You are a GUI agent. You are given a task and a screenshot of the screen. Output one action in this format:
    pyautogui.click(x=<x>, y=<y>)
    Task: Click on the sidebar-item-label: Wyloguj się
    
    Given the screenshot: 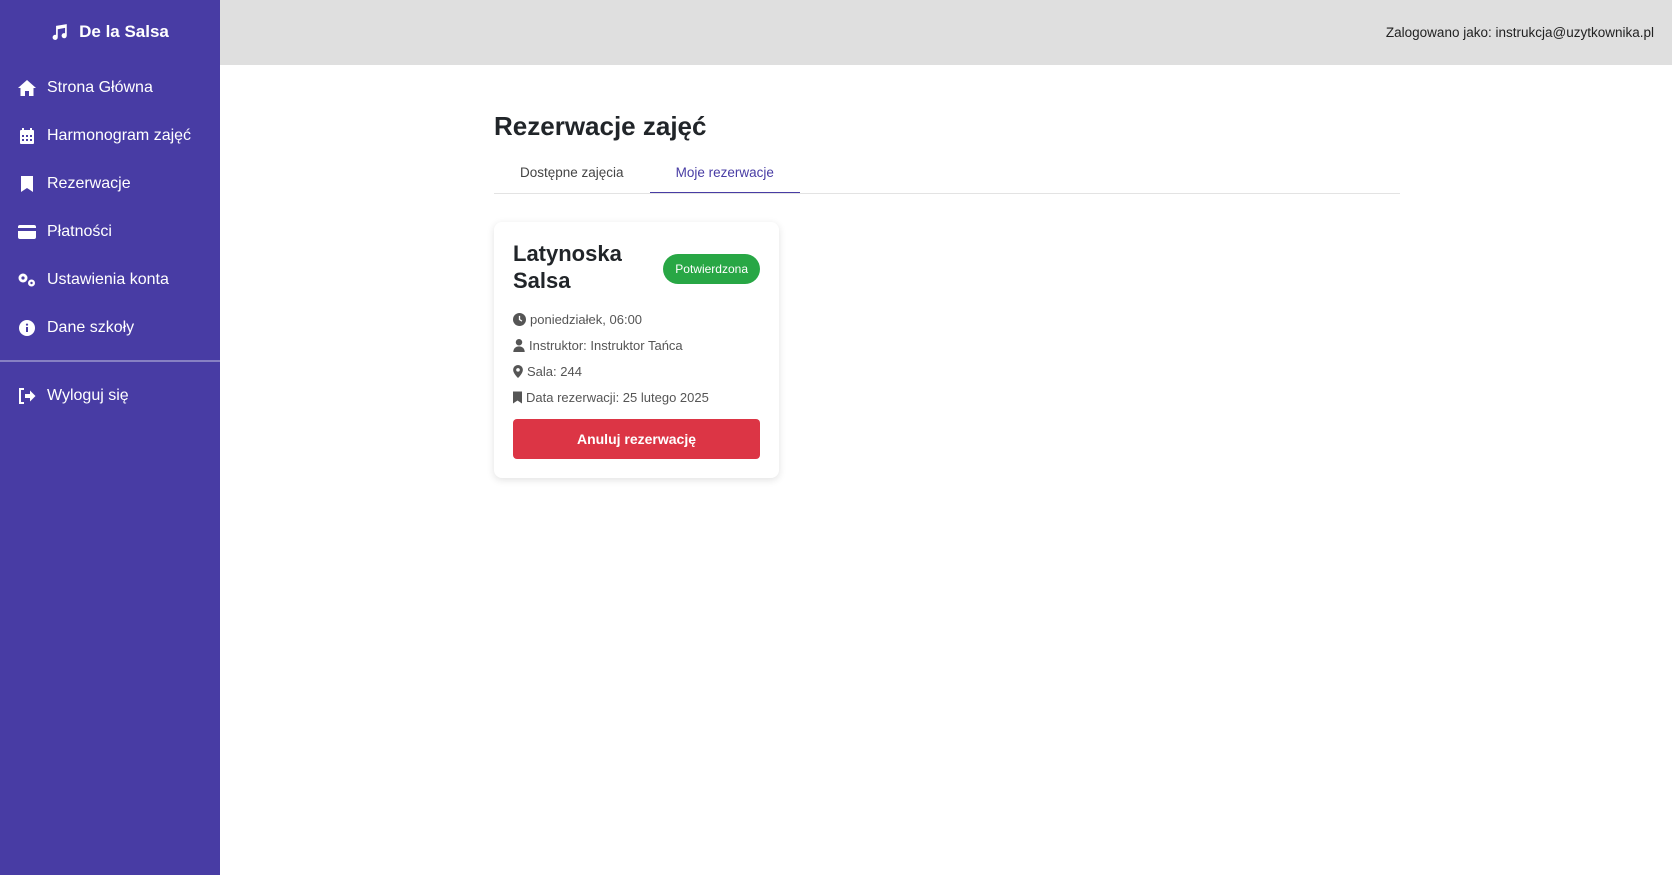 What is the action you would take?
    pyautogui.click(x=88, y=395)
    